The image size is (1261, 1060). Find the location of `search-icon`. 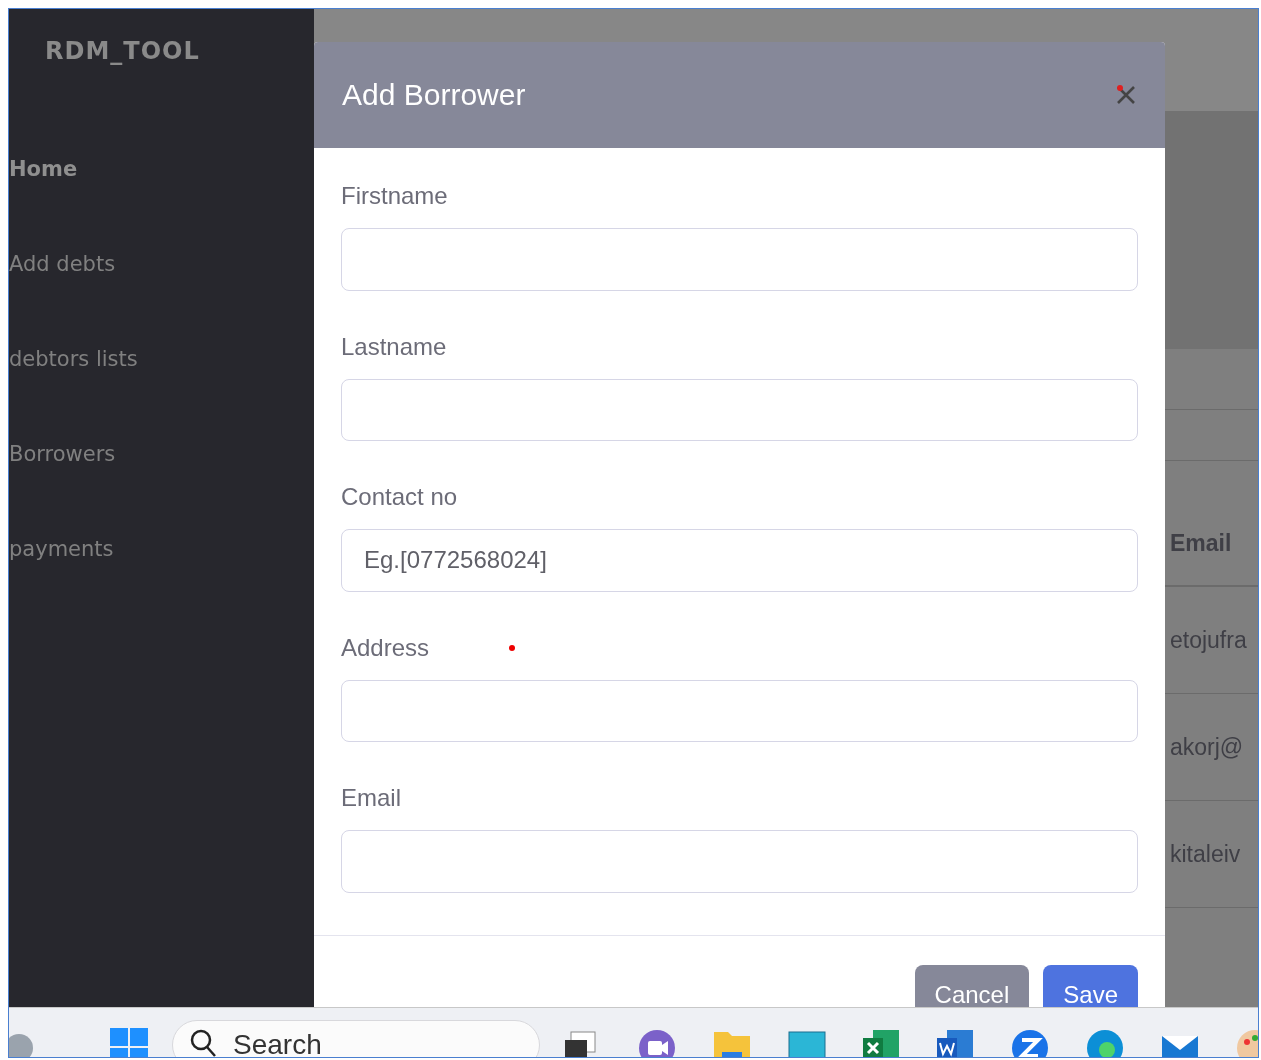

search-icon is located at coordinates (203, 1042).